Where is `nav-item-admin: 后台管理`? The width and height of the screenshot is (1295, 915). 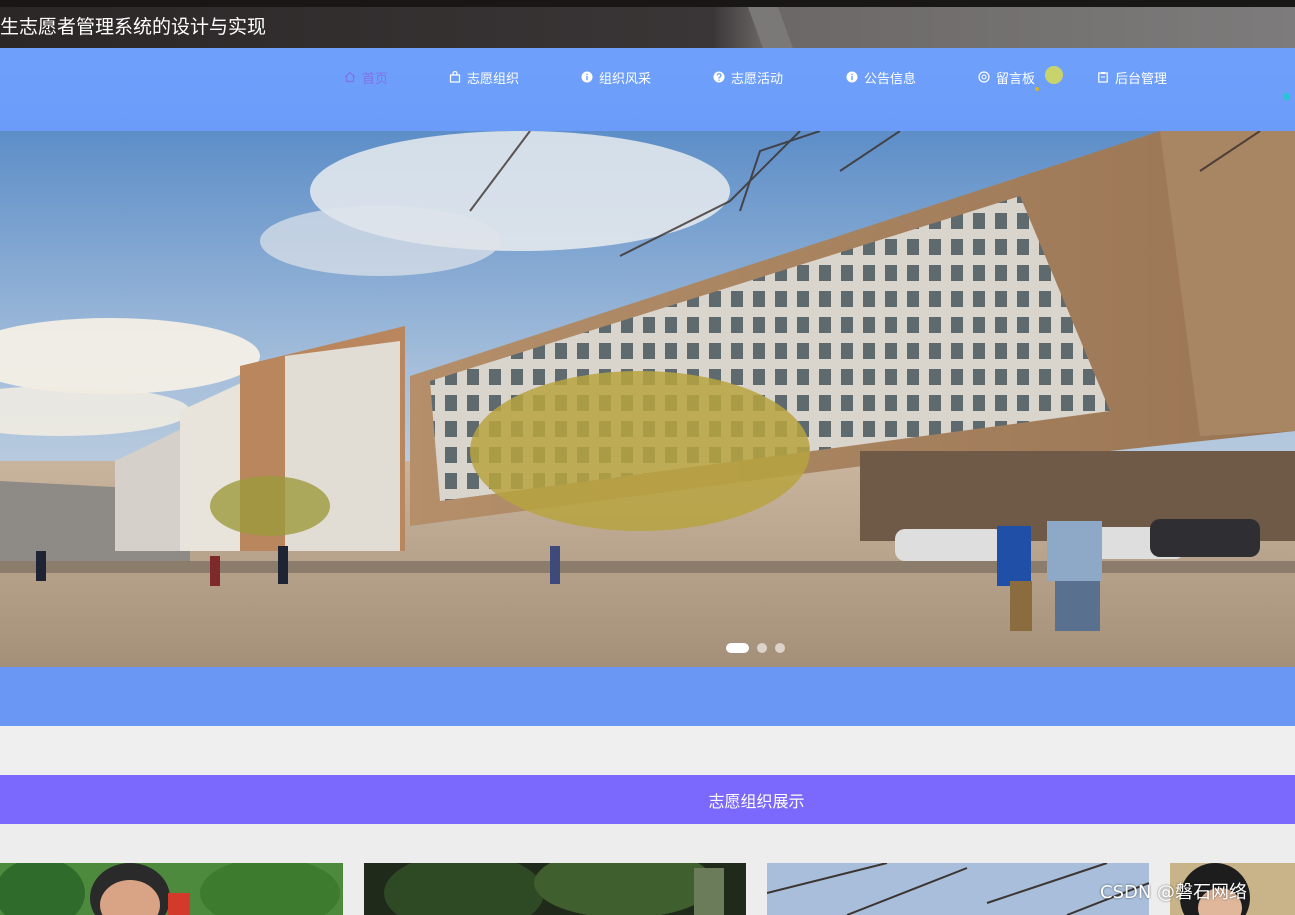
nav-item-admin: 后台管理 is located at coordinates (1132, 77).